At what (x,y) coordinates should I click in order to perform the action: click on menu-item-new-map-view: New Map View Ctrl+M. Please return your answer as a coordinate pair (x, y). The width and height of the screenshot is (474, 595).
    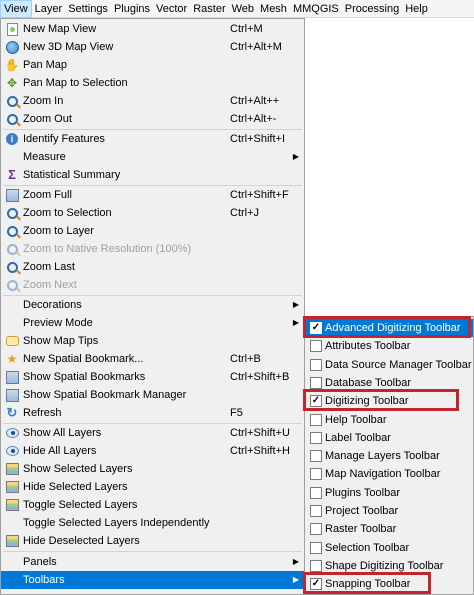
    Looking at the image, I should click on (152, 29).